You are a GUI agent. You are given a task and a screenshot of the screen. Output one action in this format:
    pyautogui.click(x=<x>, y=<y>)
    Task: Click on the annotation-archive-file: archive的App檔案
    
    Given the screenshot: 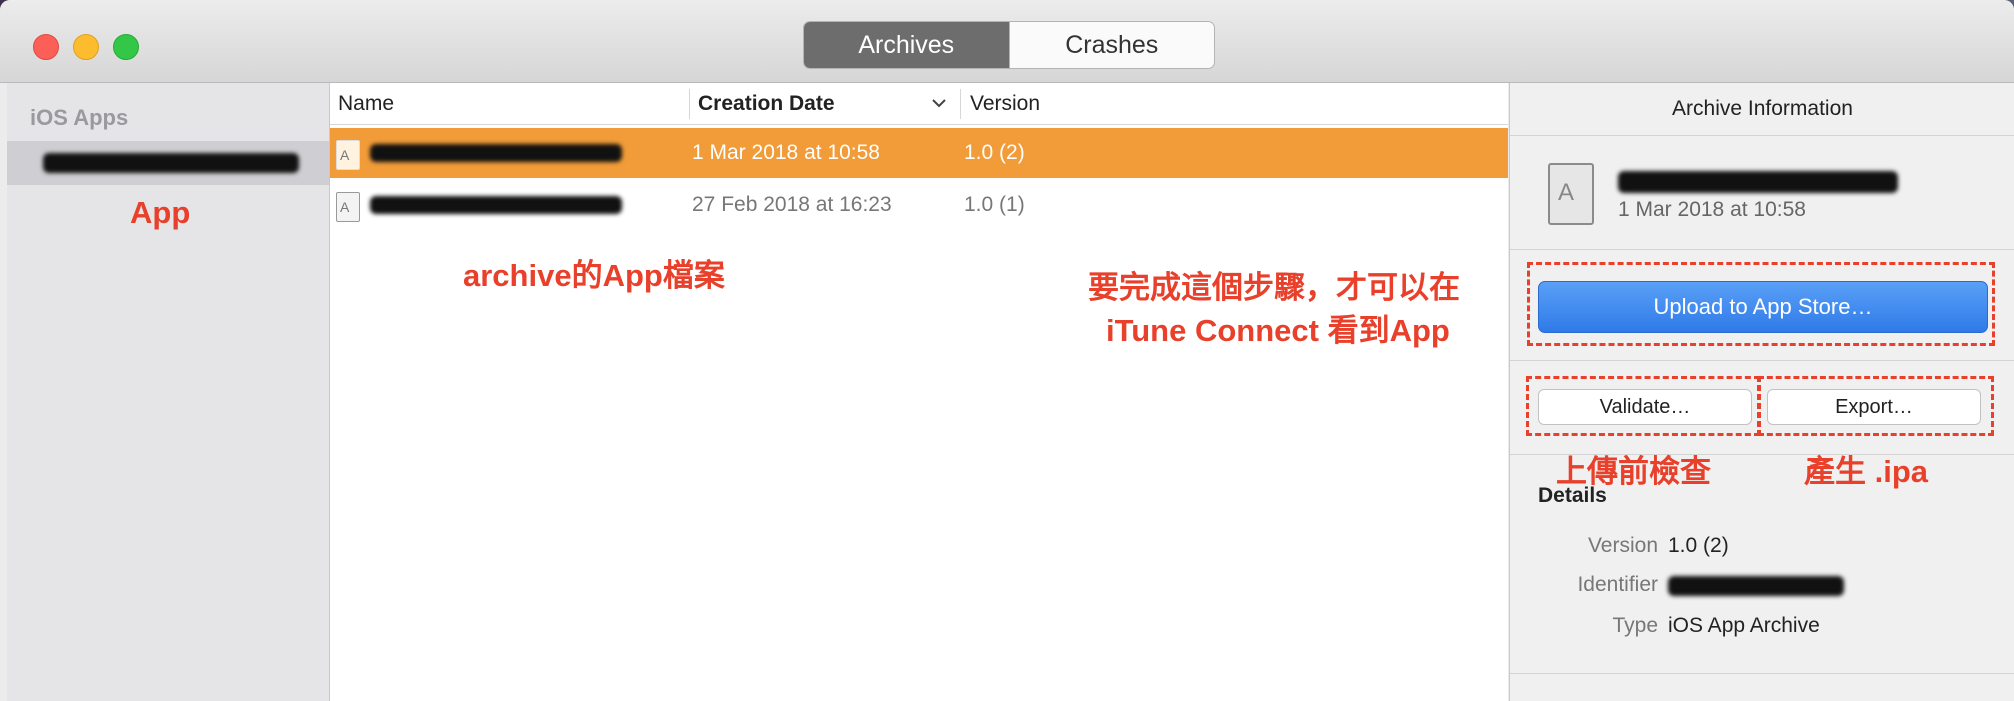 What is the action you would take?
    pyautogui.click(x=594, y=275)
    